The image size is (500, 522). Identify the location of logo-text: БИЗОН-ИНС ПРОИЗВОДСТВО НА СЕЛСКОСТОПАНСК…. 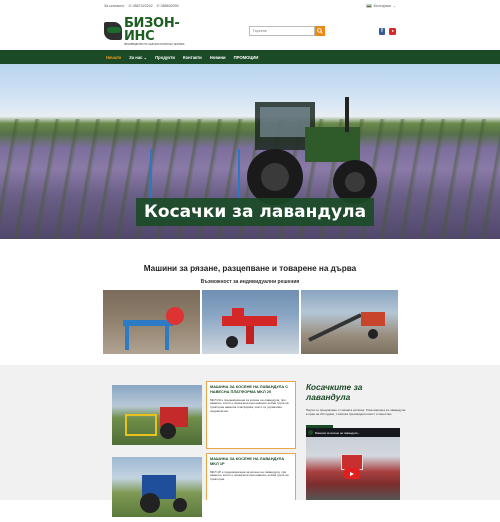
(159, 31).